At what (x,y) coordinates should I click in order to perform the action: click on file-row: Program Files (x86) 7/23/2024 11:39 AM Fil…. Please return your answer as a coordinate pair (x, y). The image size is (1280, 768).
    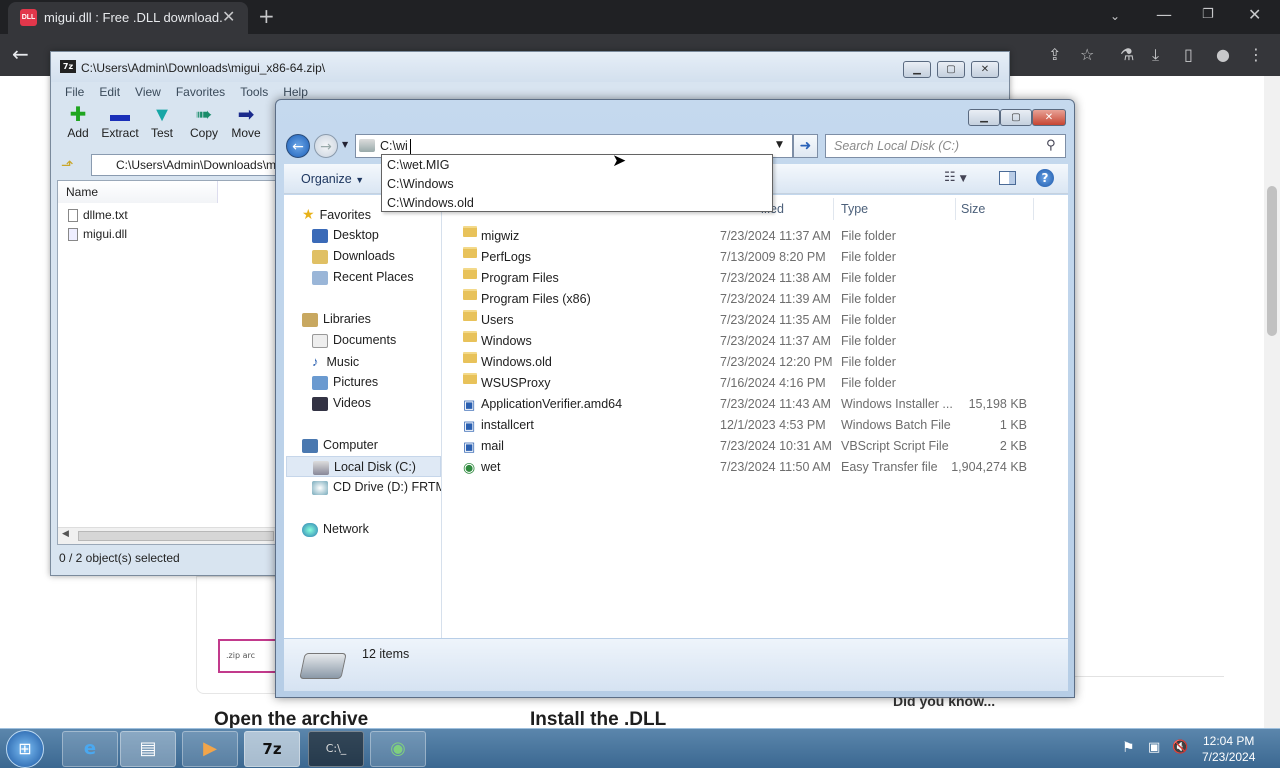
    Looking at the image, I should click on (748, 299).